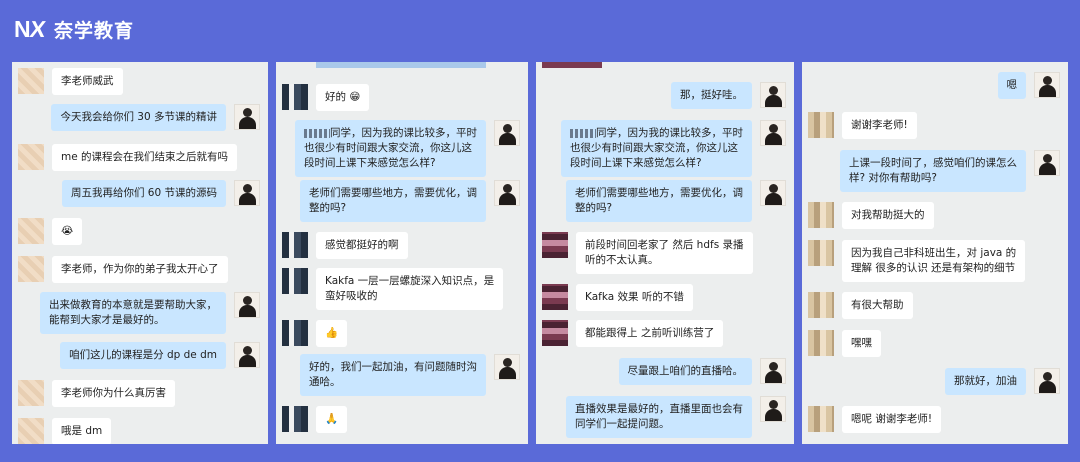  Describe the element at coordinates (685, 371) in the screenshot. I see `message-bubble: 尽量跟上咱们的直播哈。` at that location.